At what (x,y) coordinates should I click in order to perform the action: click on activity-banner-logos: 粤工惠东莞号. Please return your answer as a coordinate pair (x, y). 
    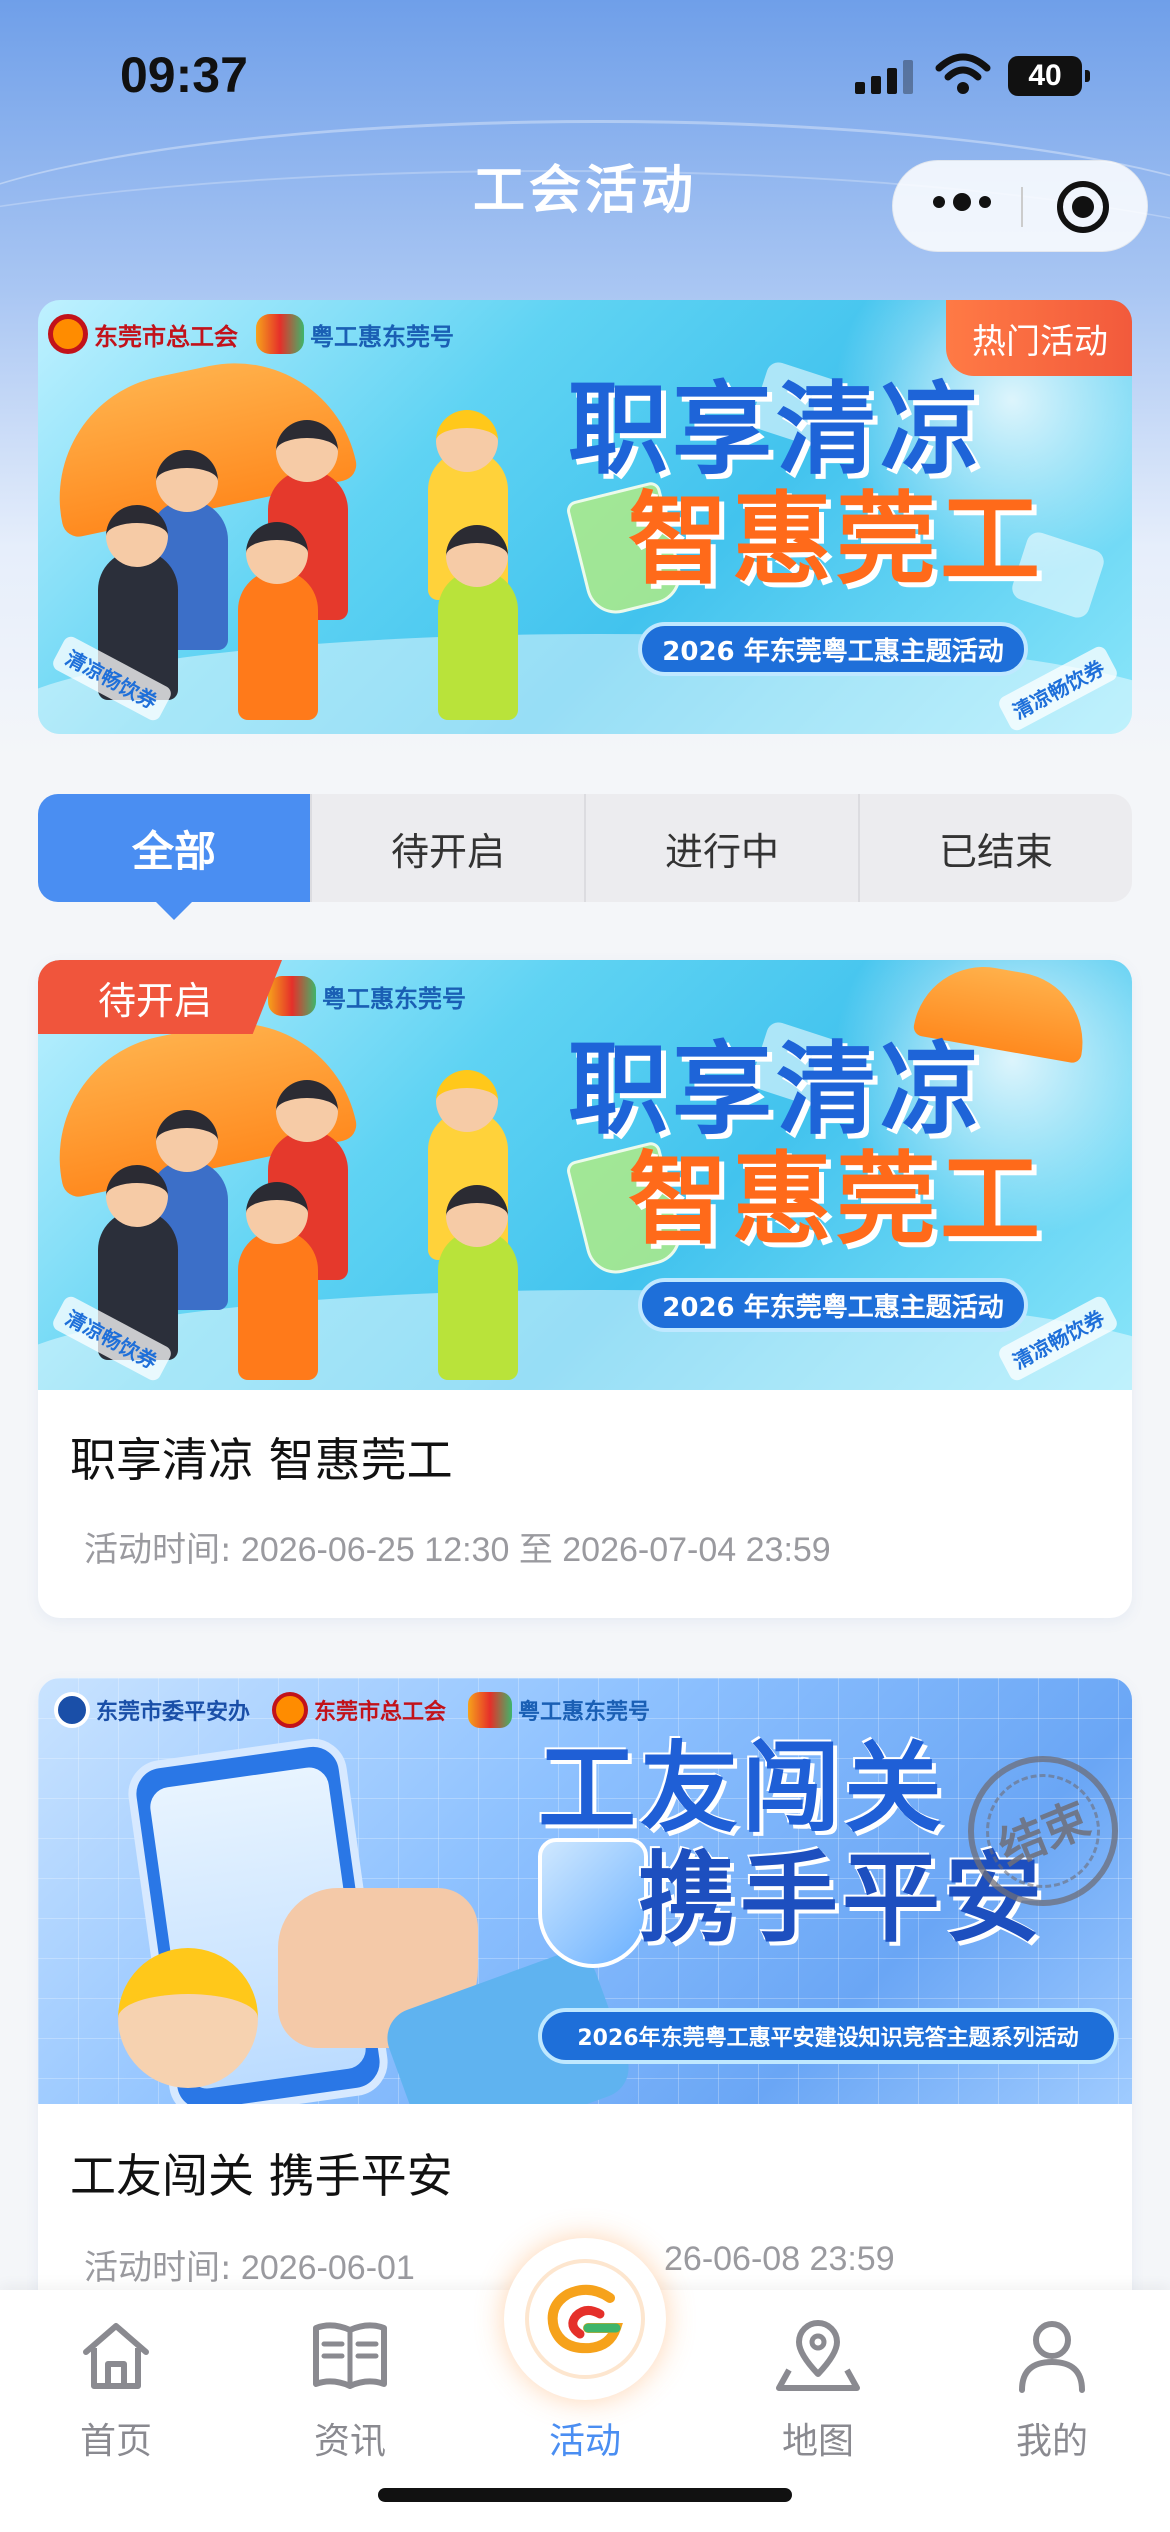
    Looking at the image, I should click on (367, 996).